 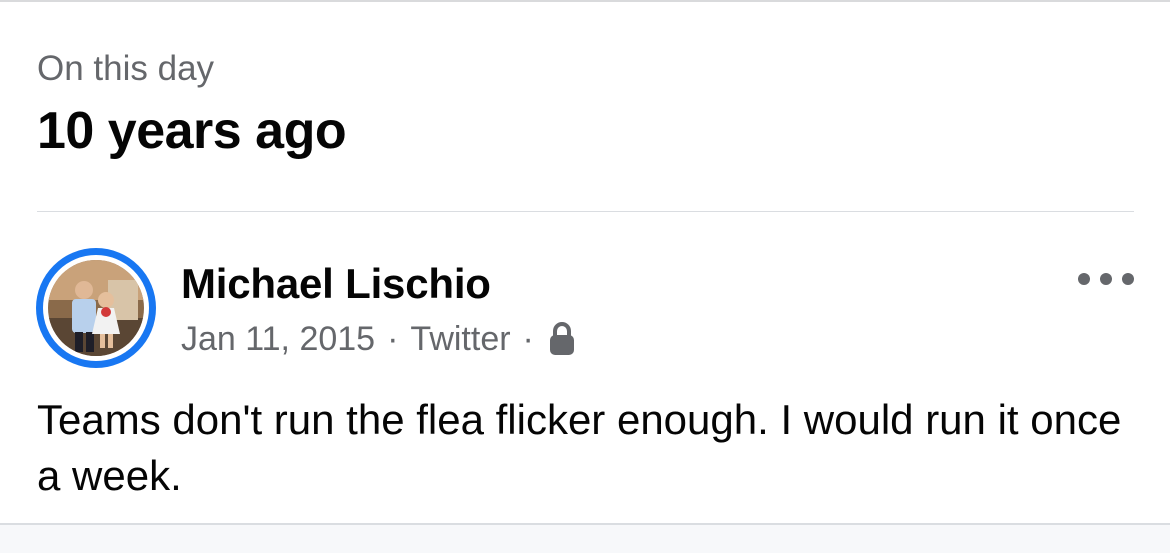 I want to click on more-horizontal-icon, so click(x=1084, y=279).